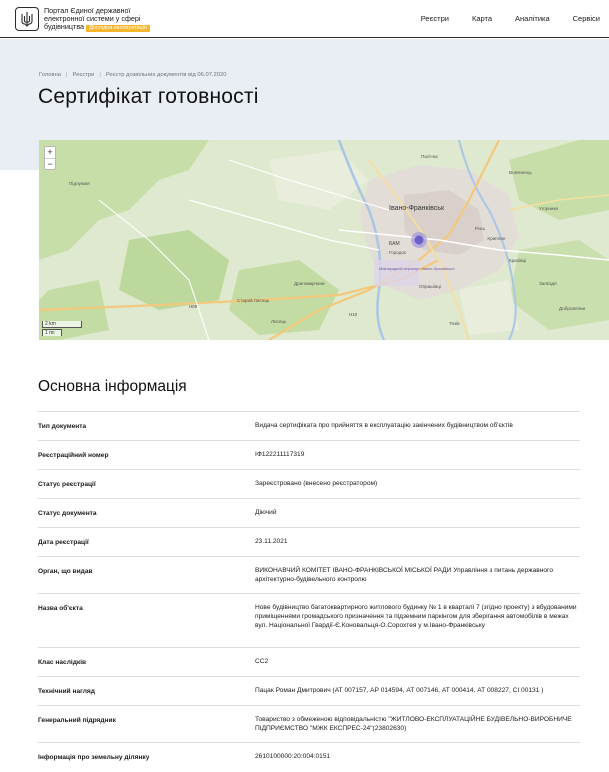  What do you see at coordinates (62, 426) in the screenshot?
I see `info-key: Тип документа` at bounding box center [62, 426].